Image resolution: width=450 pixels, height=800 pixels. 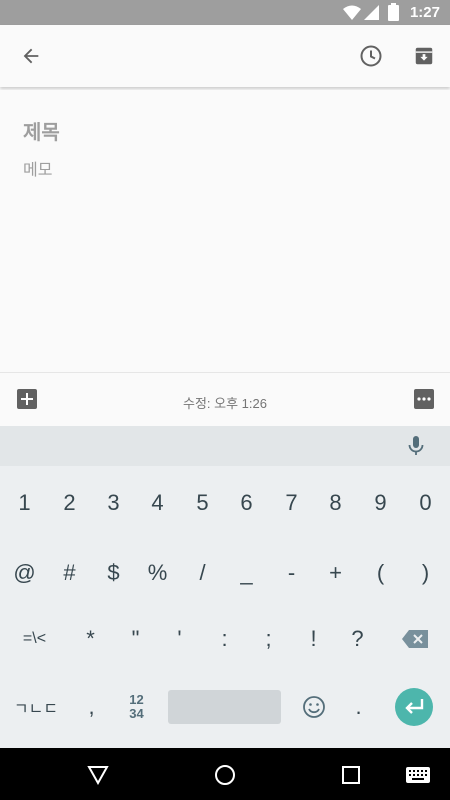 I want to click on key-slash: /, so click(x=202, y=573).